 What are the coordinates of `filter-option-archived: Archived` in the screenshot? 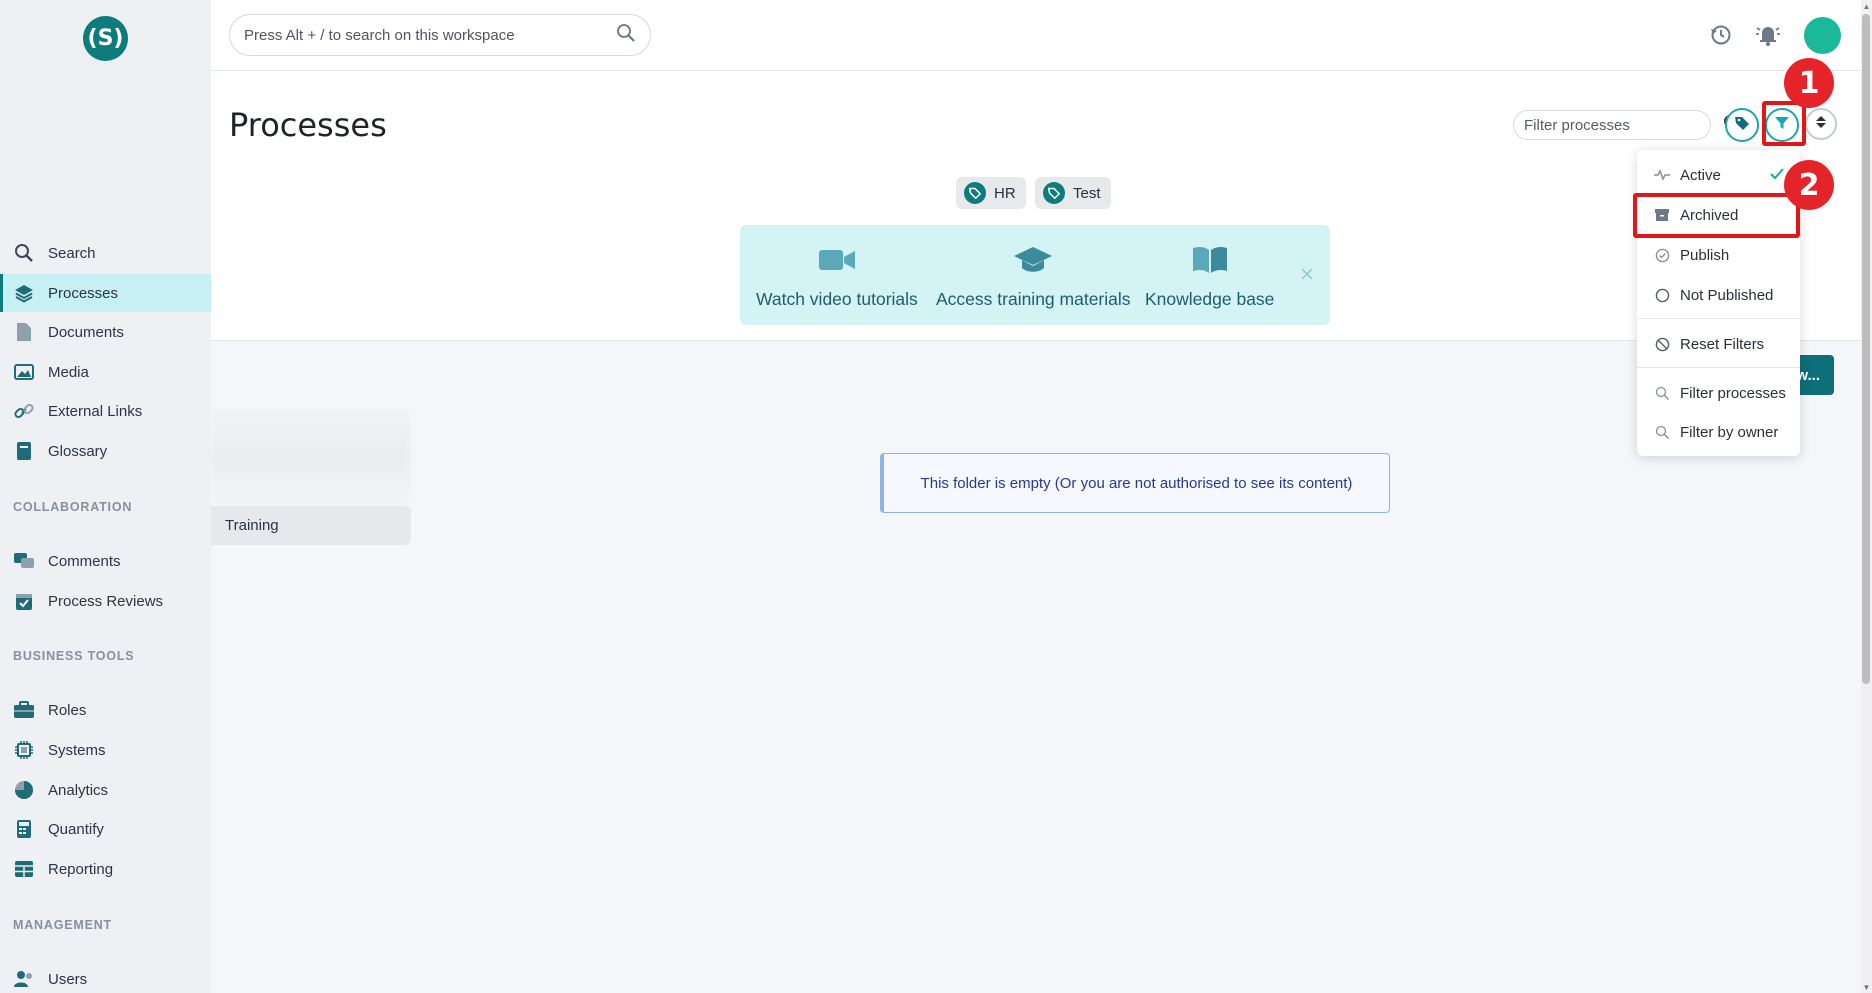 It's located at (1718, 215).